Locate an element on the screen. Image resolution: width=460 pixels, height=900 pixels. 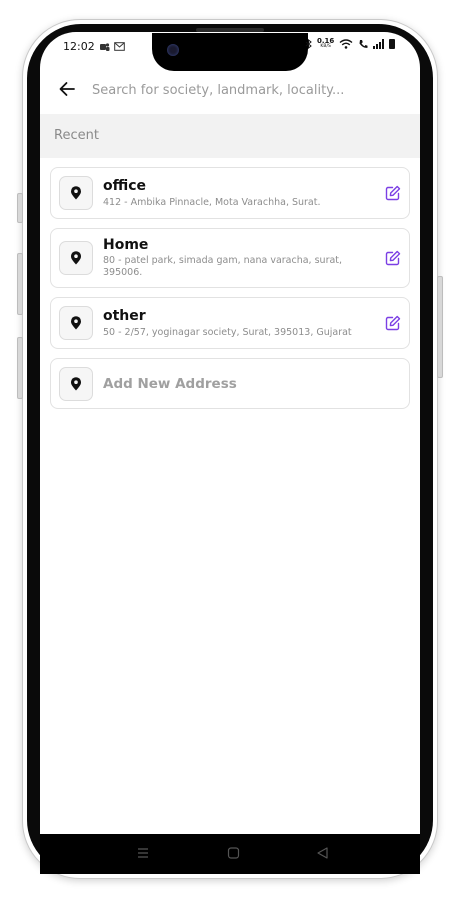
search-header is located at coordinates (230, 89).